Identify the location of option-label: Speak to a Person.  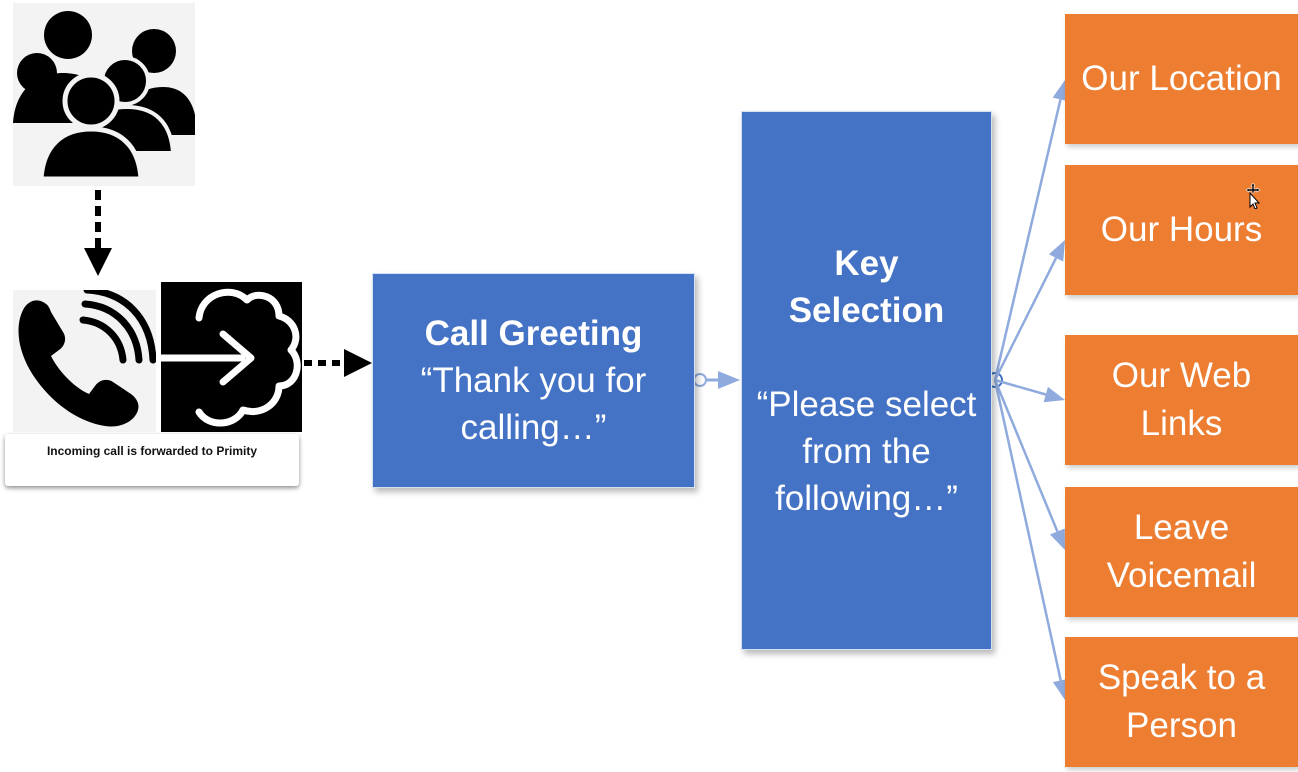
(1181, 701).